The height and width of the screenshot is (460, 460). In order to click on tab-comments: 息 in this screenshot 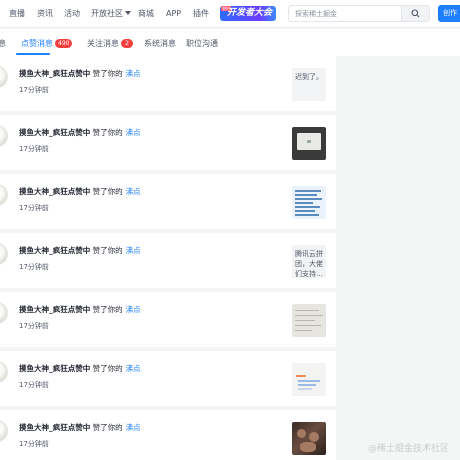, I will do `click(3, 43)`.